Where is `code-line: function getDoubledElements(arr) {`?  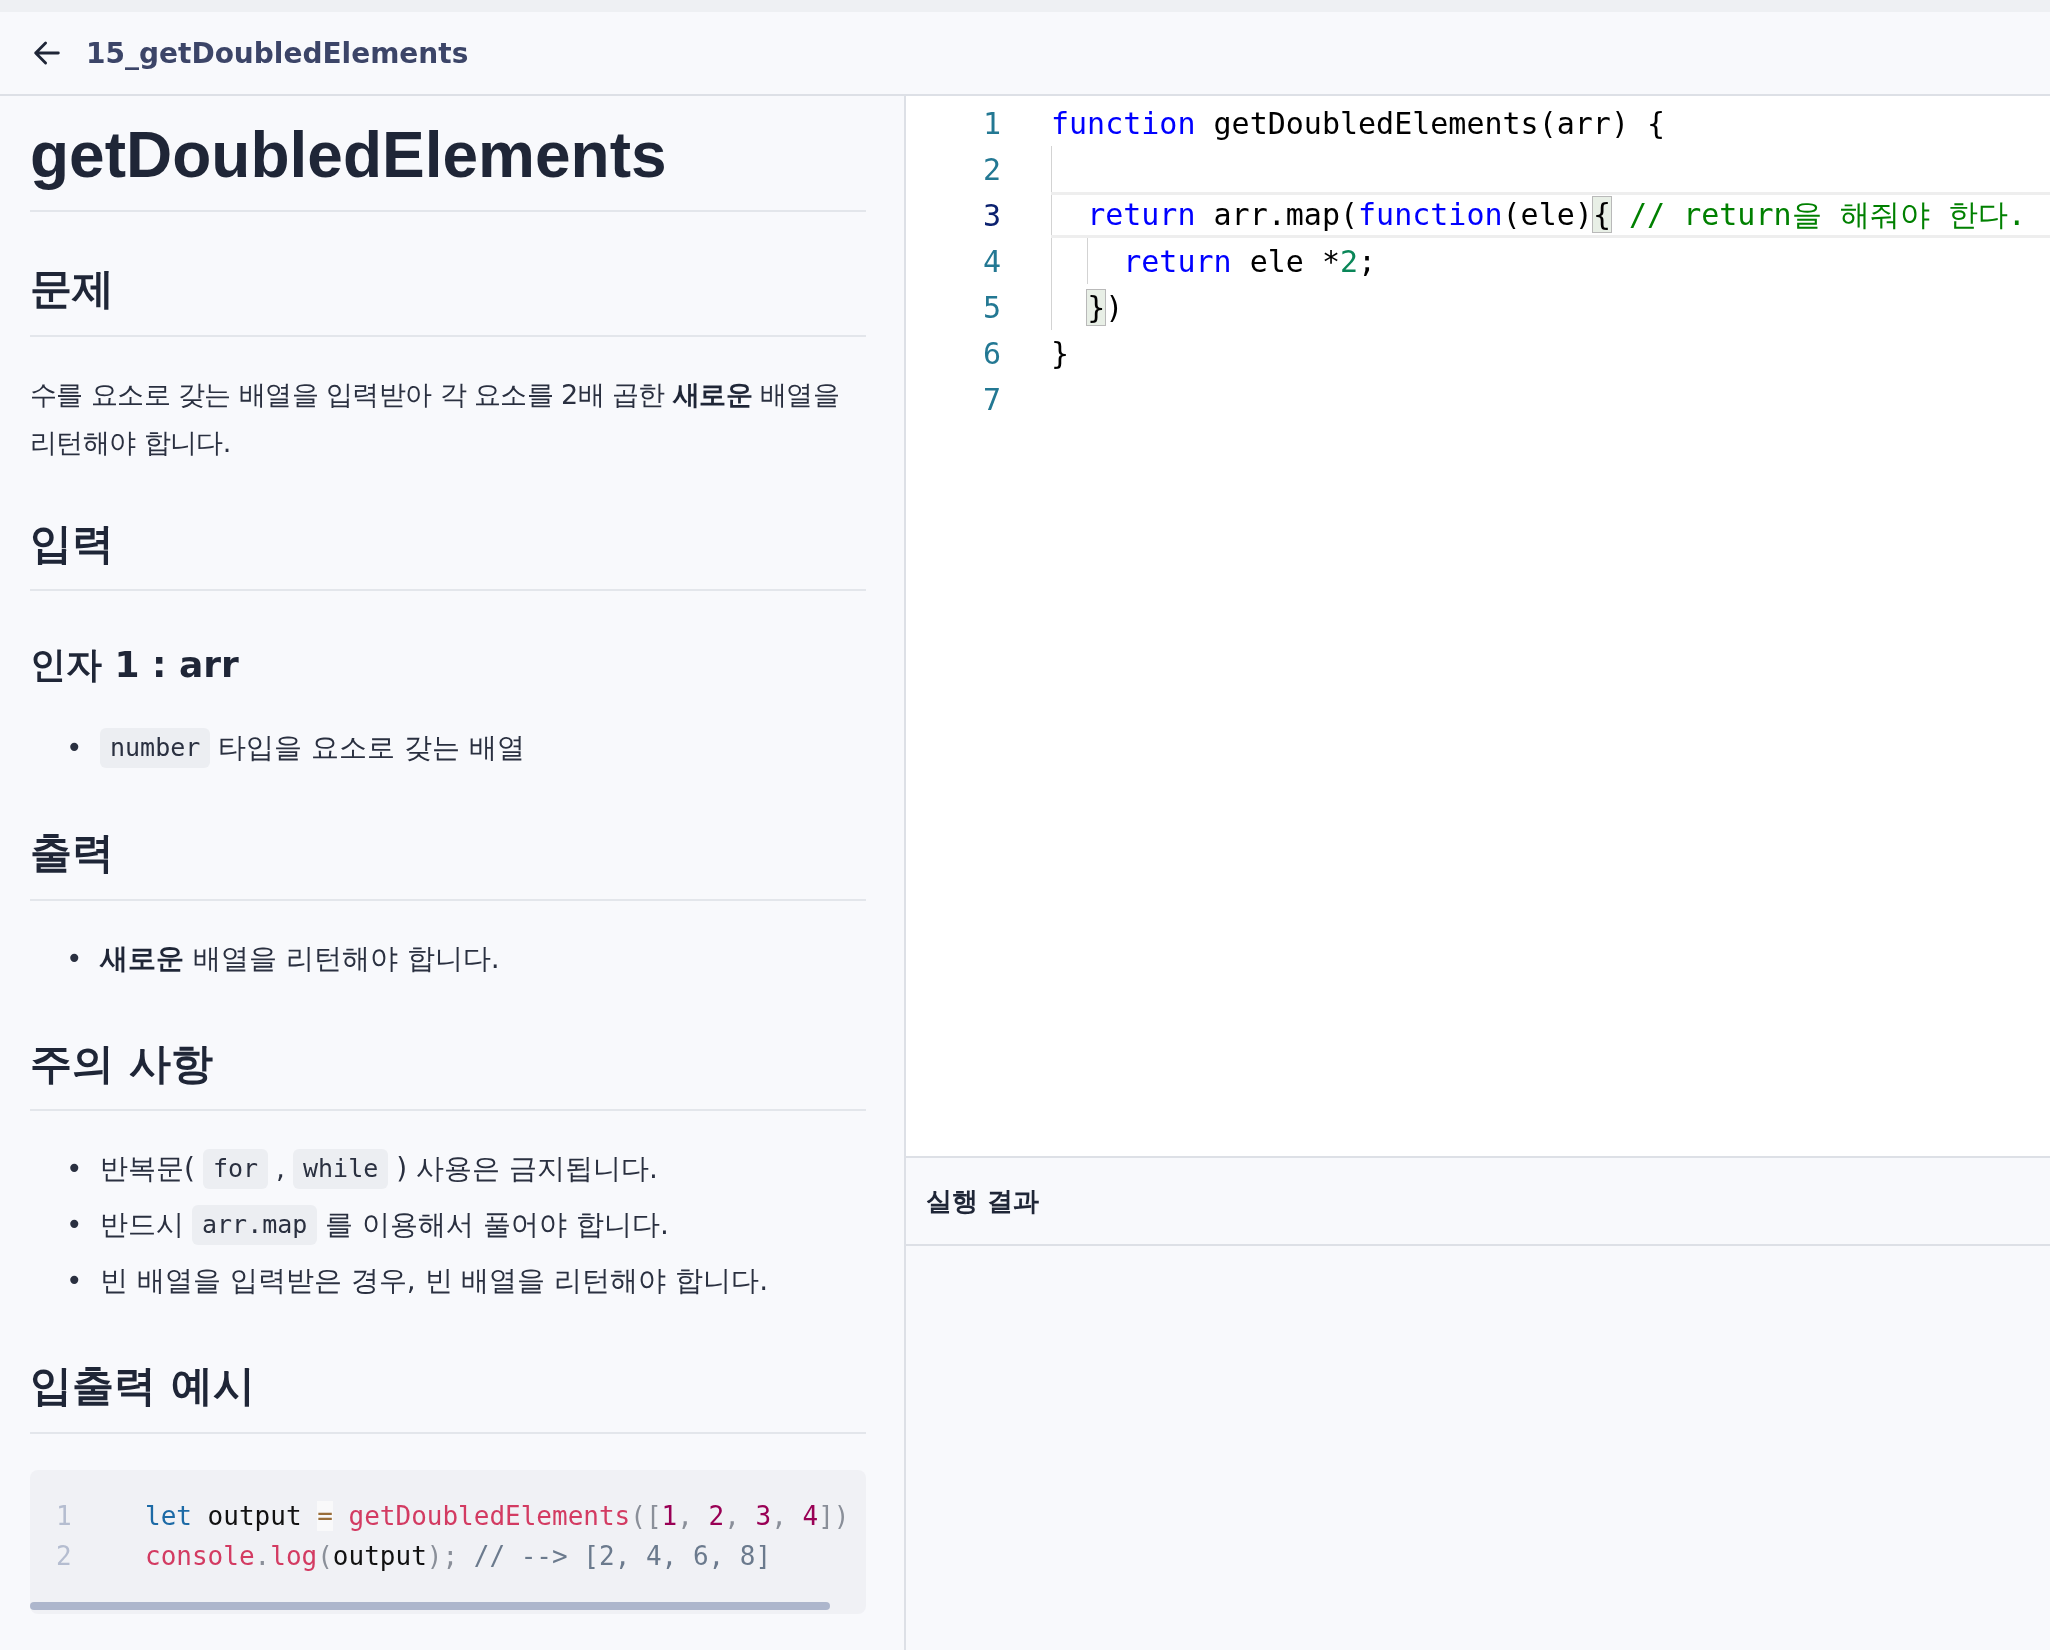
code-line: function getDoubledElements(arr) { is located at coordinates (1358, 123).